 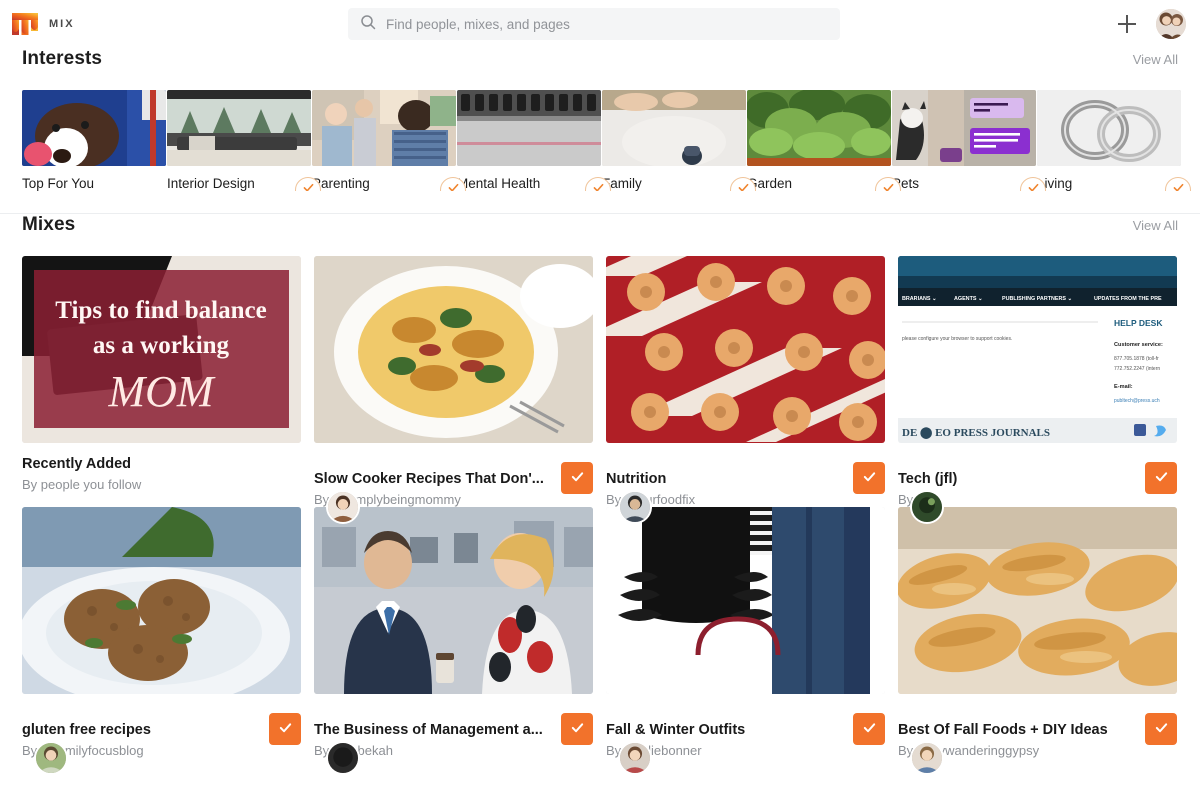 I want to click on mixes-section-header: Mixes View All, so click(x=600, y=235).